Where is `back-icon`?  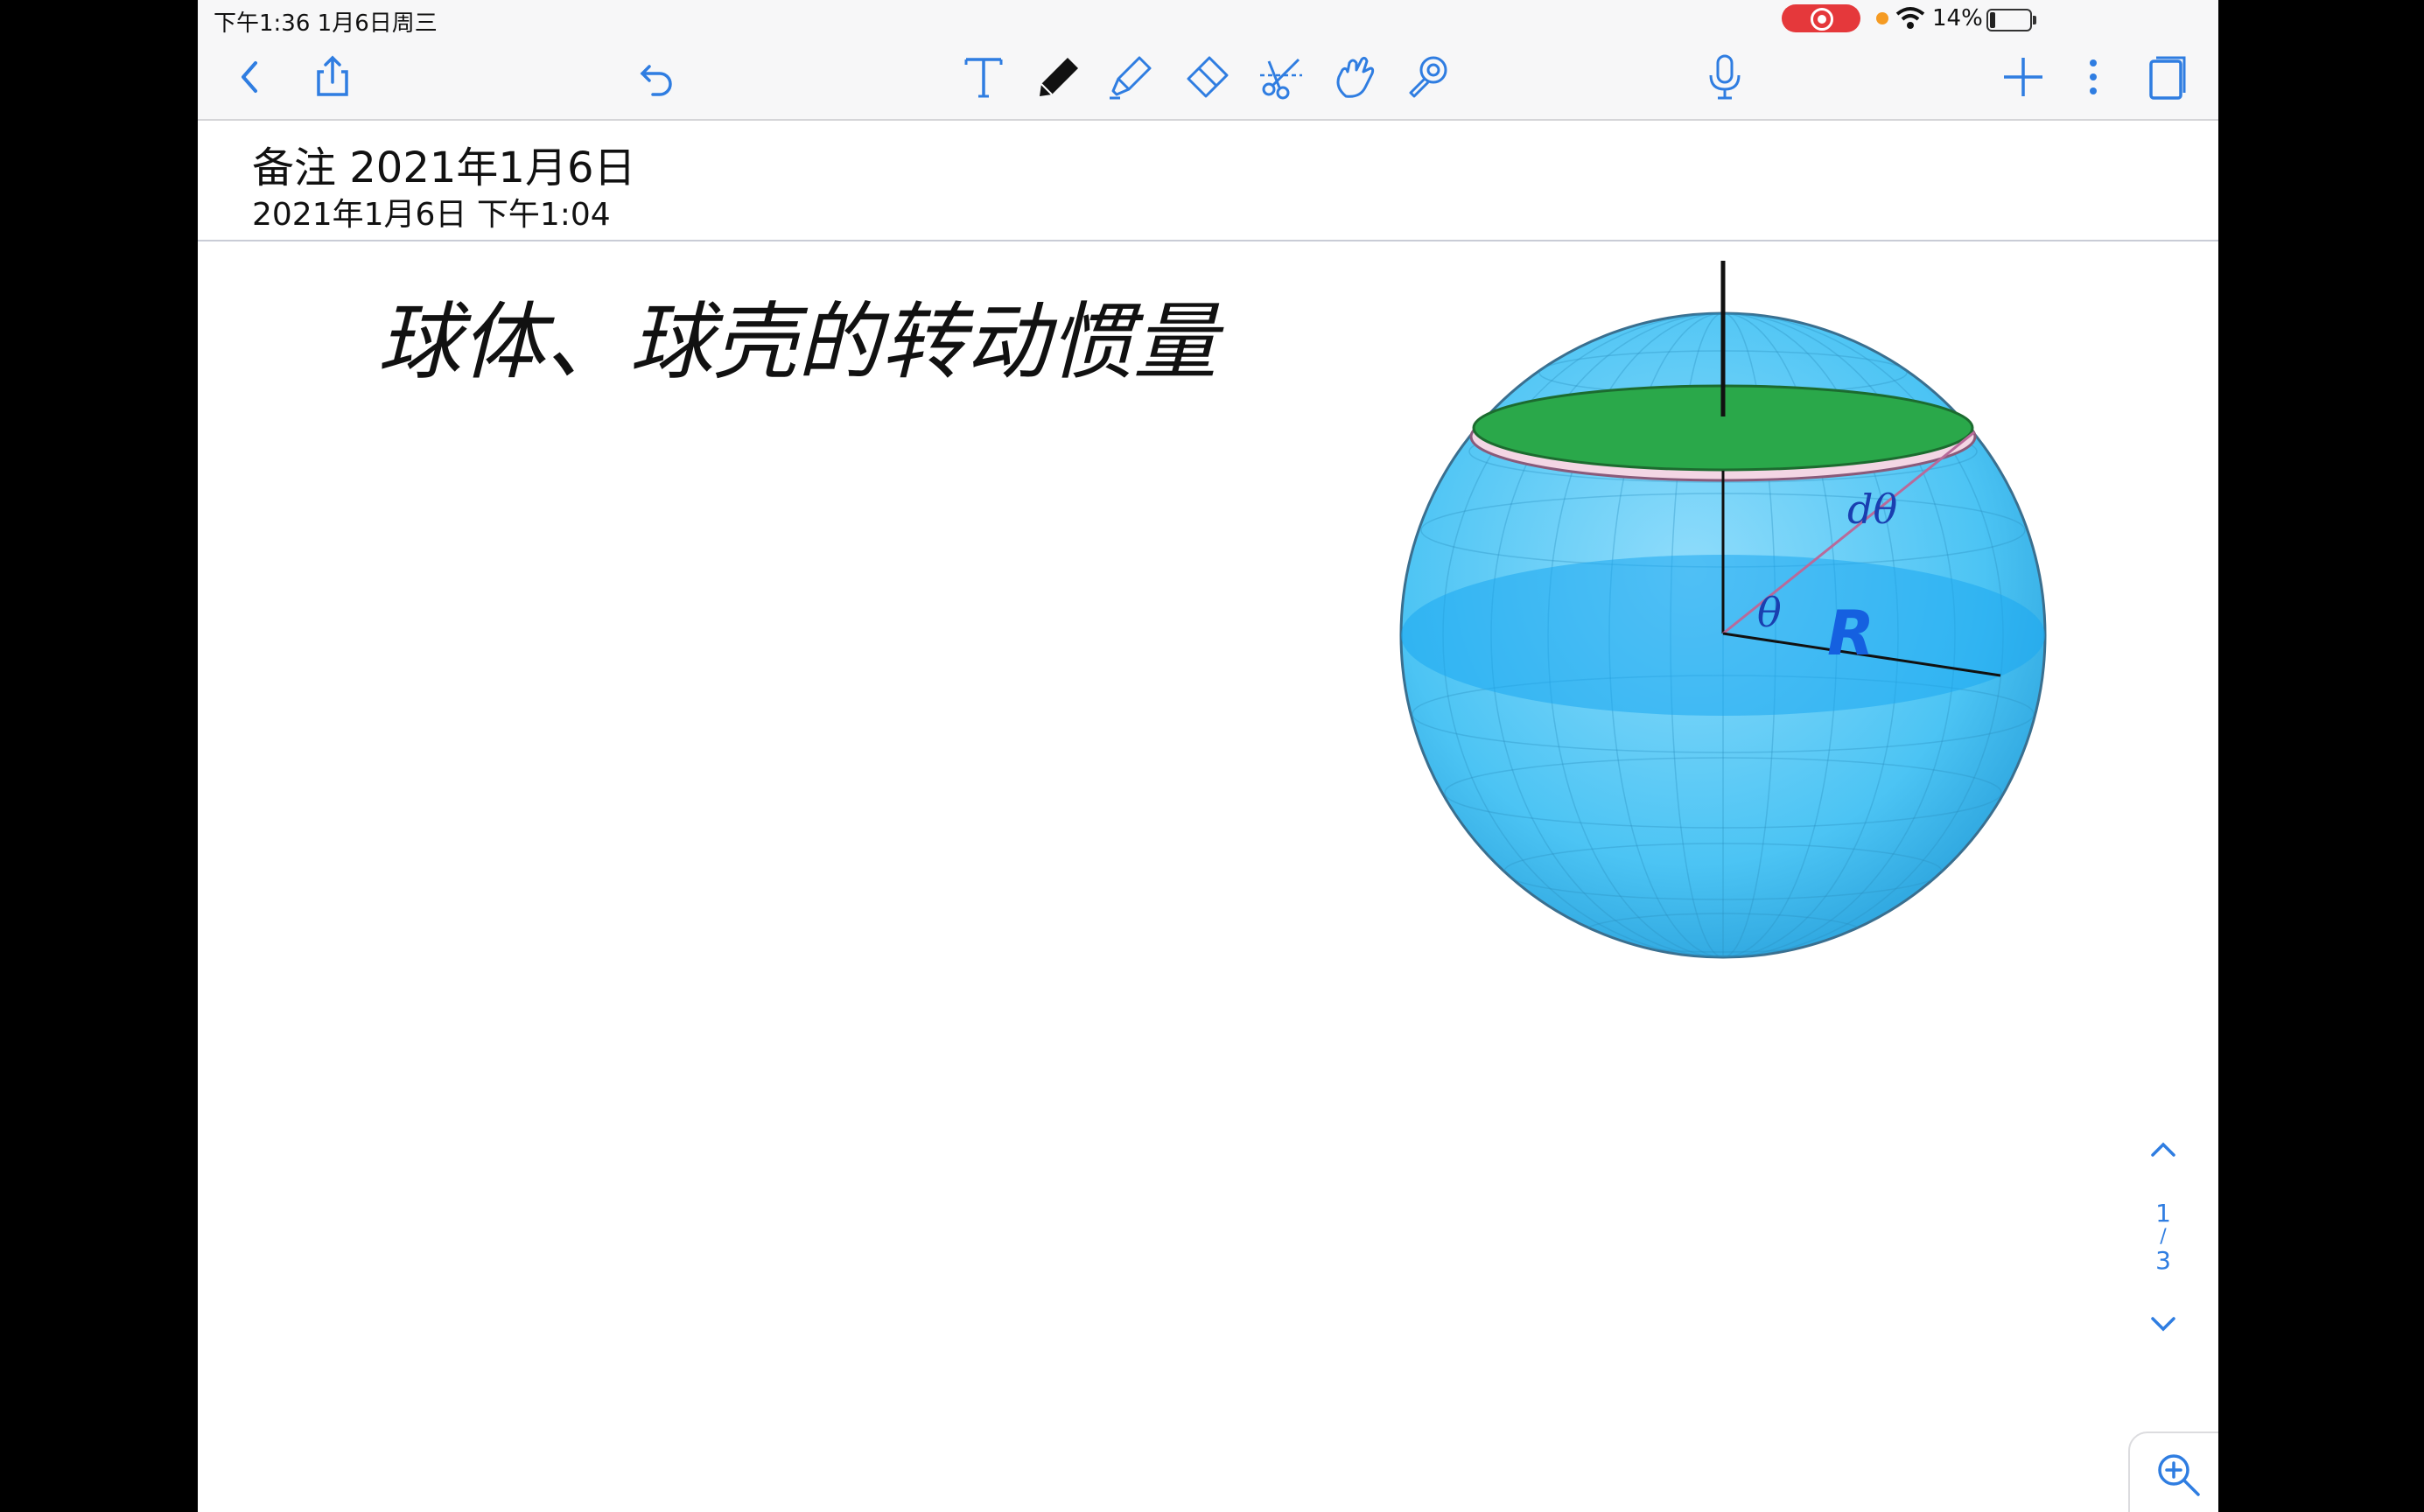
back-icon is located at coordinates (249, 77).